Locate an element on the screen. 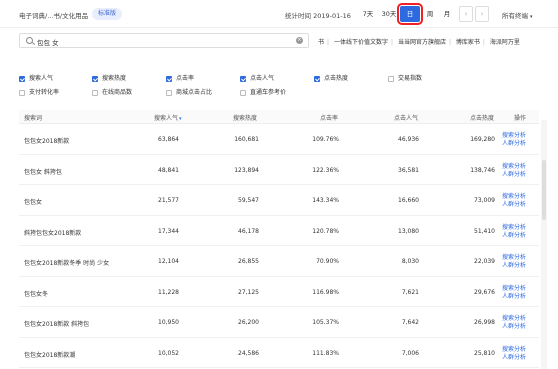 The image size is (558, 369). checkbox-online-items: 在线商品数 is located at coordinates (112, 91).